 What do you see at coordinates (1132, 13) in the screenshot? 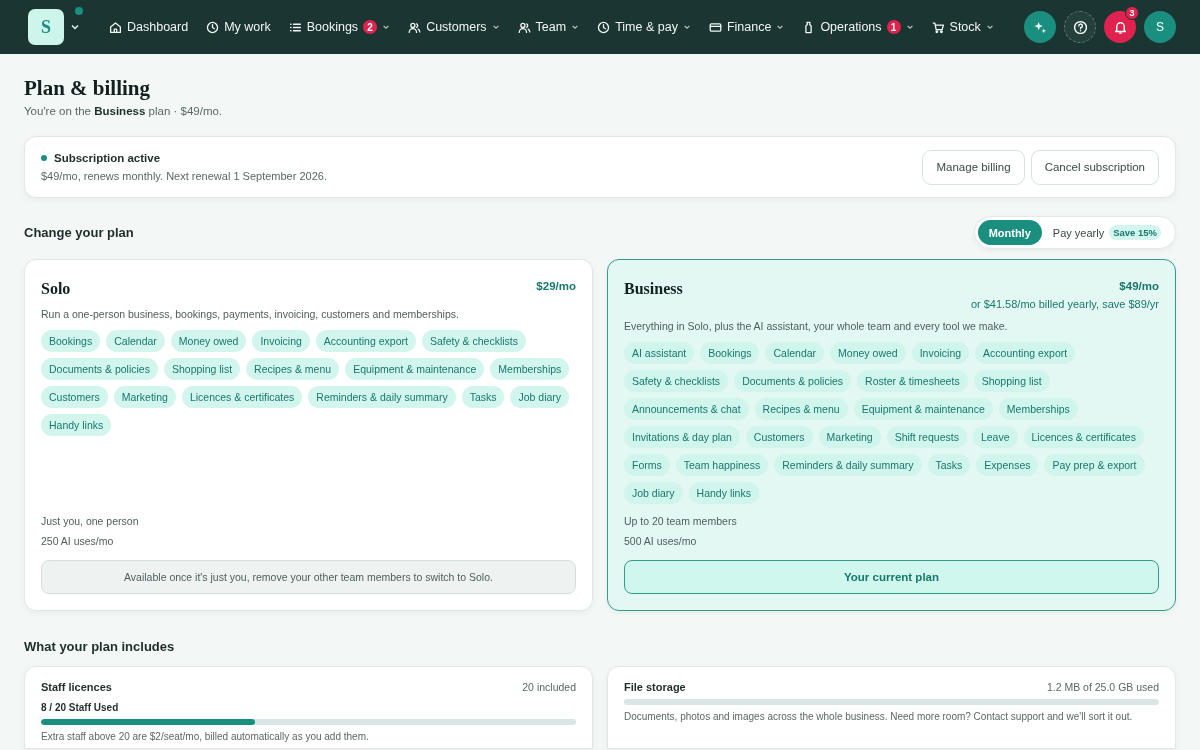
I see `count-badge: 3` at bounding box center [1132, 13].